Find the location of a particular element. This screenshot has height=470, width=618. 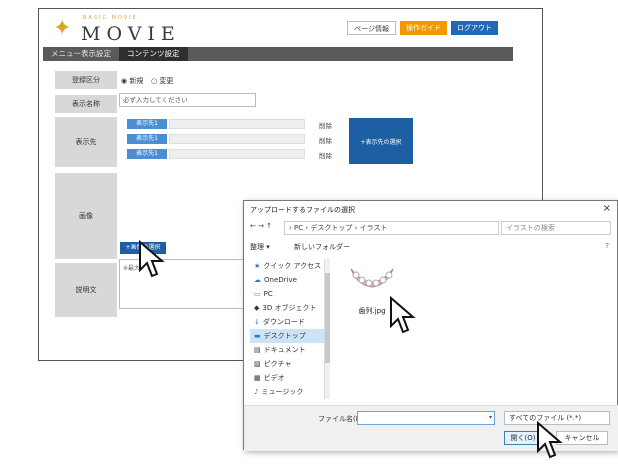

delete-link-1: 削除 is located at coordinates (325, 125).